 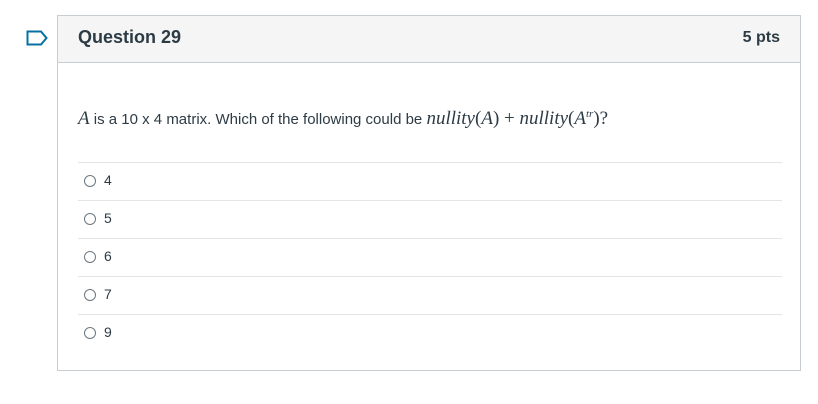 What do you see at coordinates (108, 294) in the screenshot?
I see `answer-label: 7` at bounding box center [108, 294].